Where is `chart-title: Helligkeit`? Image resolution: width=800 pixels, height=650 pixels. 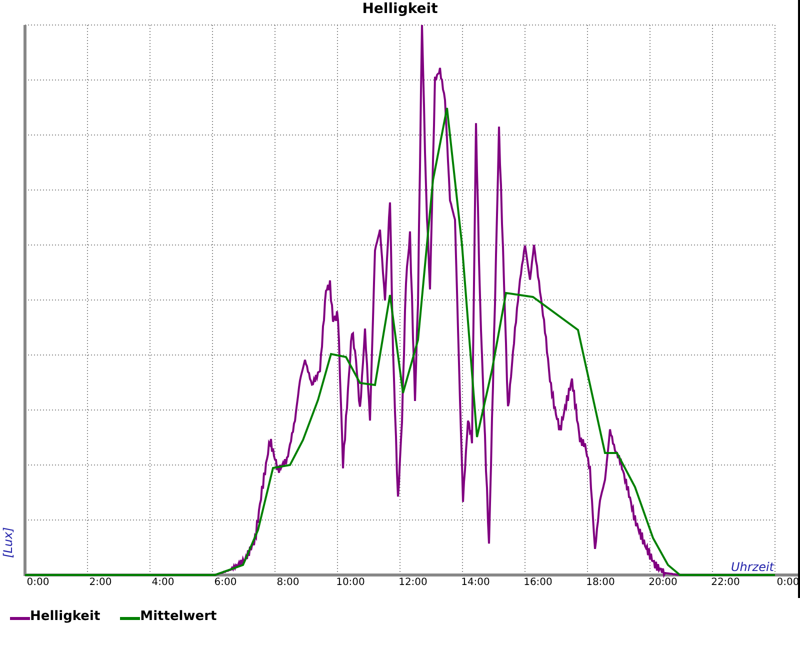
chart-title: Helligkeit is located at coordinates (400, 9).